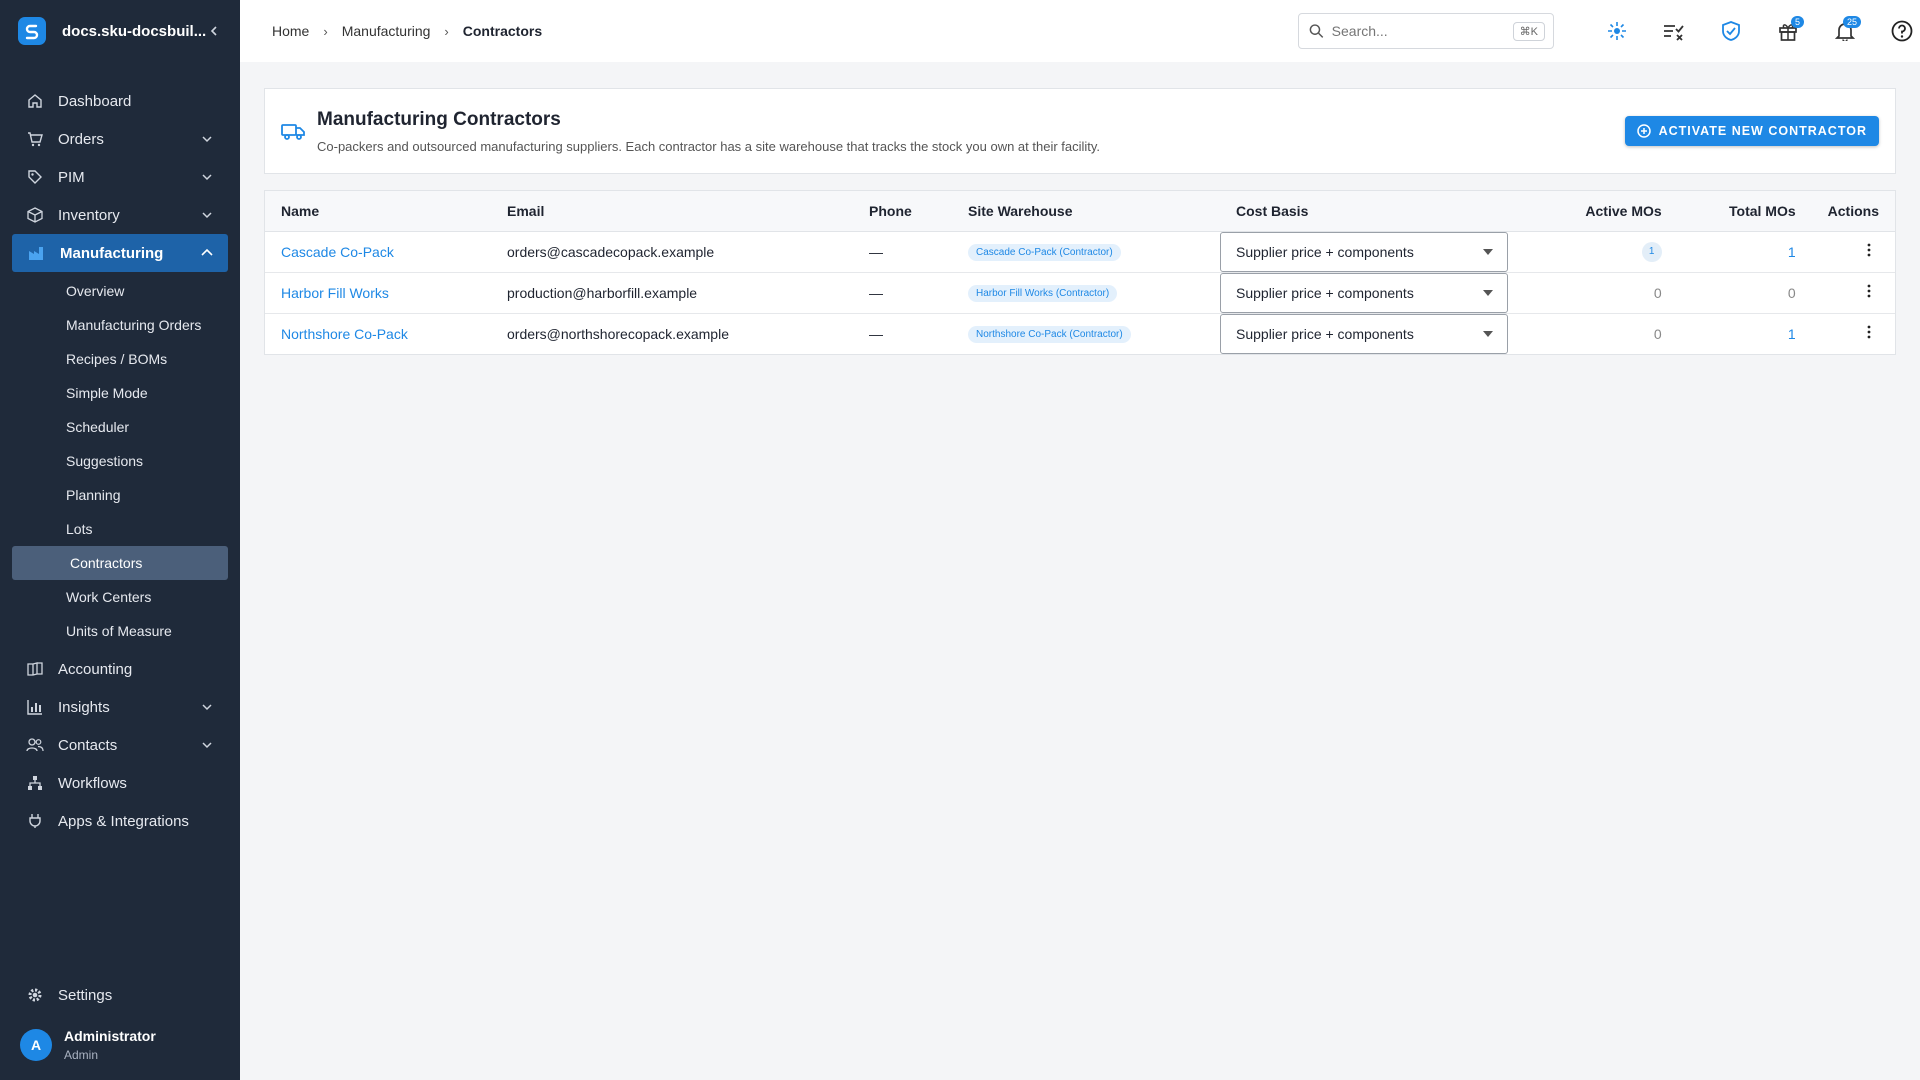 This screenshot has height=1080, width=1920. What do you see at coordinates (1528, 31) in the screenshot?
I see `search-shortcut: ⌘K` at bounding box center [1528, 31].